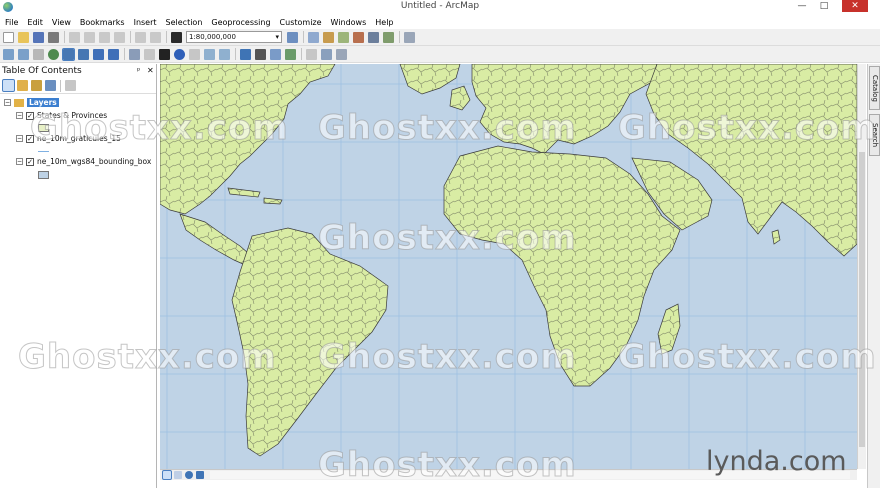 Image resolution: width=880 pixels, height=495 pixels. Describe the element at coordinates (145, 22) in the screenshot. I see `menu-insert: Insert` at that location.